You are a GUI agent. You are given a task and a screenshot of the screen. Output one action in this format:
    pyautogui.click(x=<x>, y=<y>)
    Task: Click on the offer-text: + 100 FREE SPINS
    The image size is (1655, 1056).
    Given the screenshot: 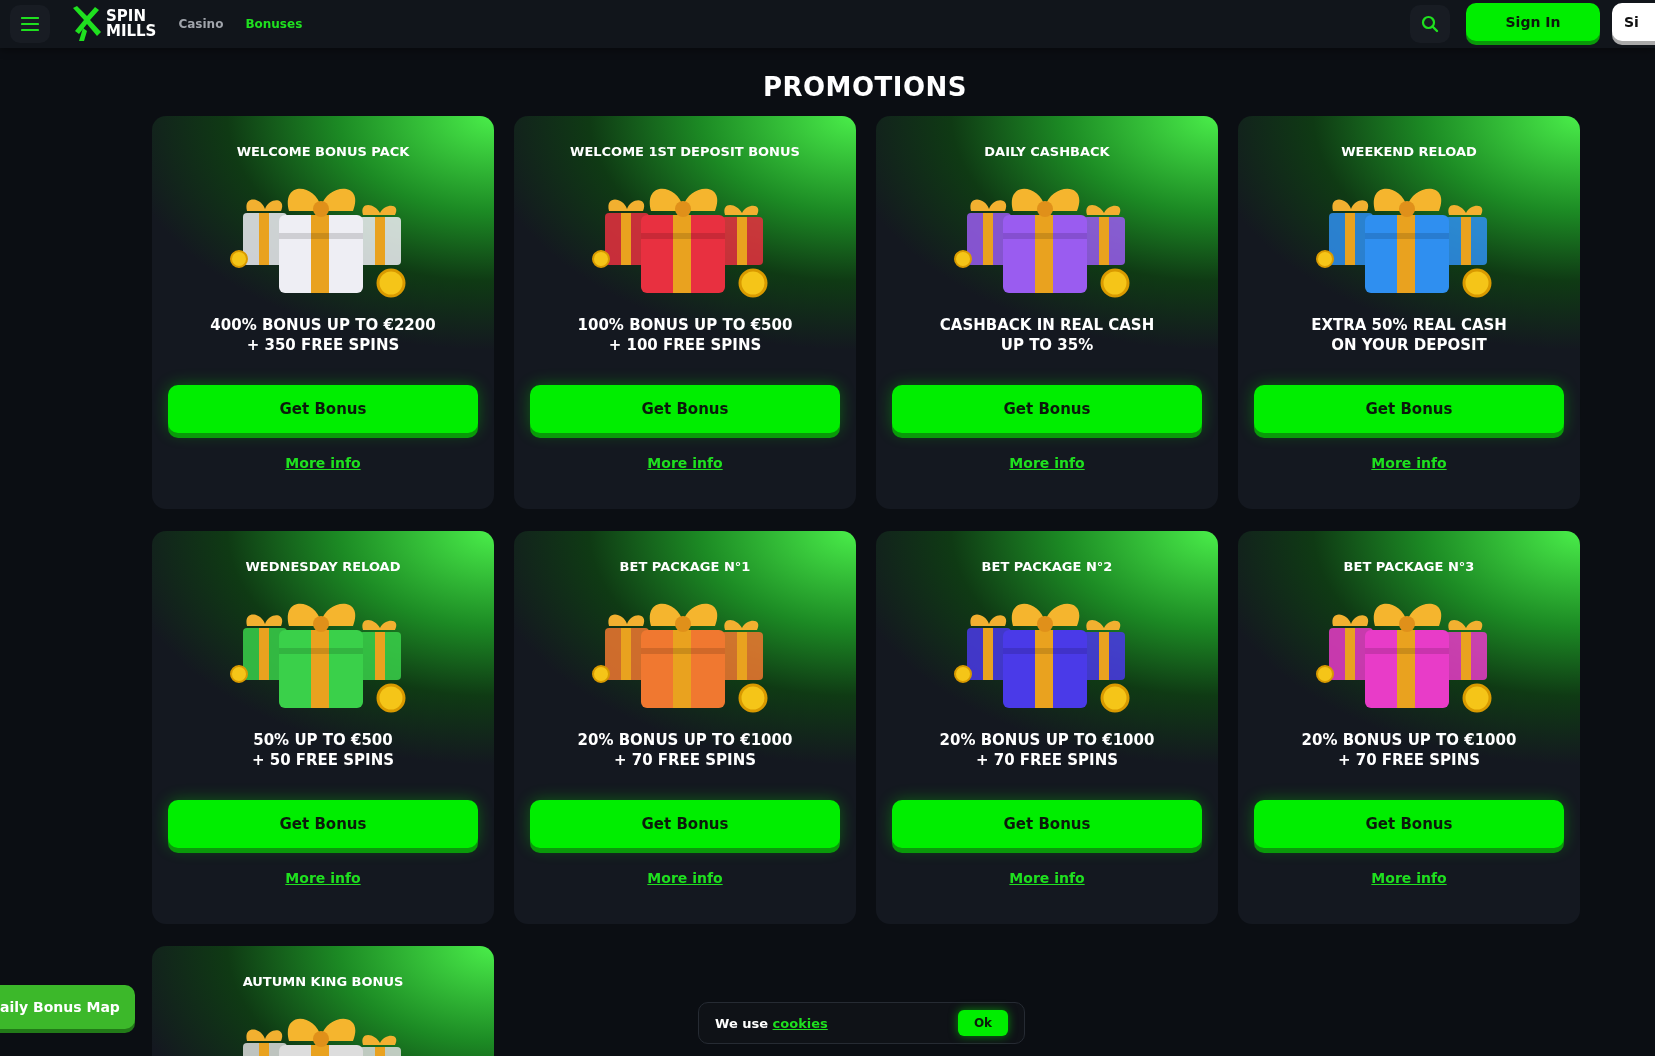 What is the action you would take?
    pyautogui.click(x=685, y=345)
    